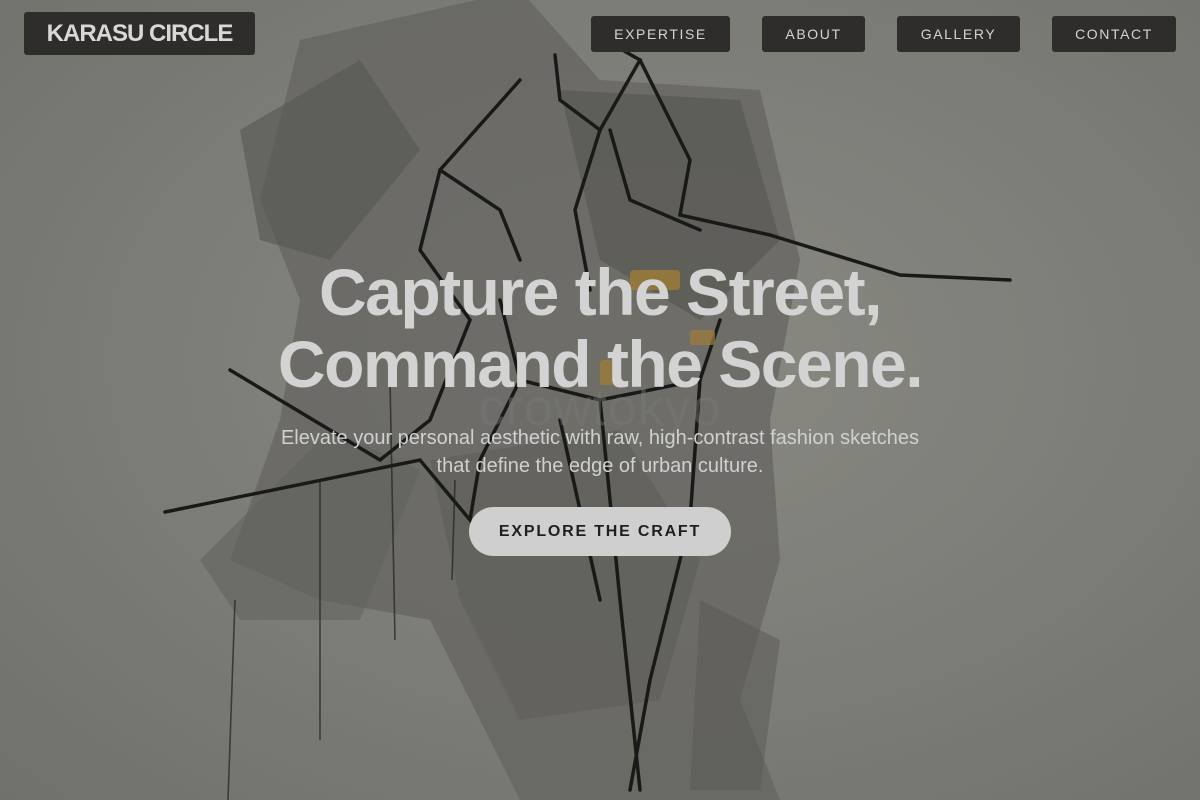 The height and width of the screenshot is (800, 1200). I want to click on hero-title-line-2: Command the Scene., so click(600, 364).